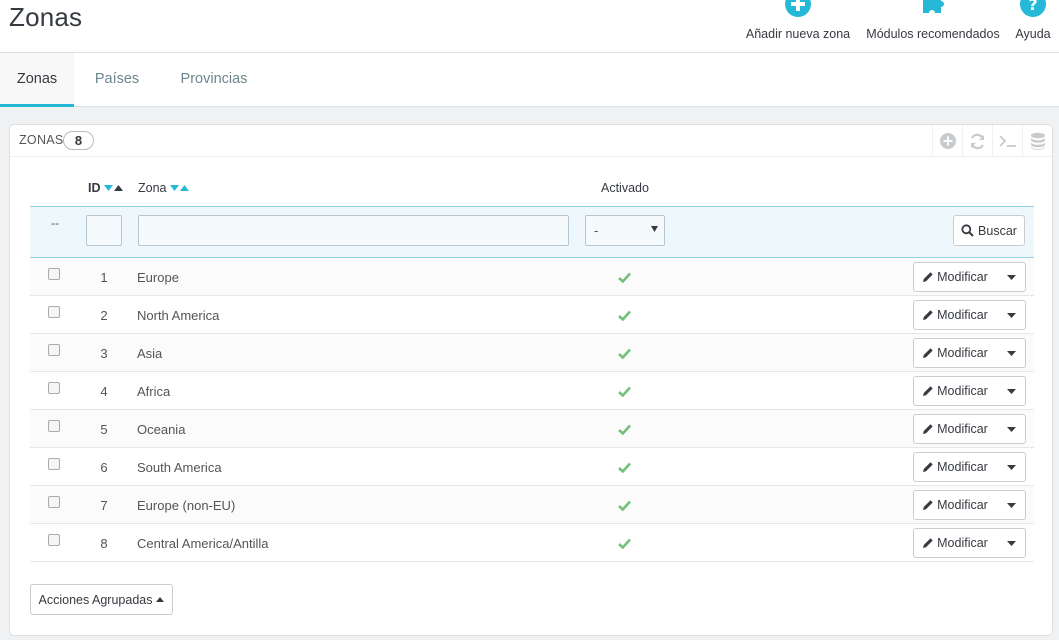 The height and width of the screenshot is (640, 1059). Describe the element at coordinates (353, 230) in the screenshot. I see `zone-filter-input` at that location.